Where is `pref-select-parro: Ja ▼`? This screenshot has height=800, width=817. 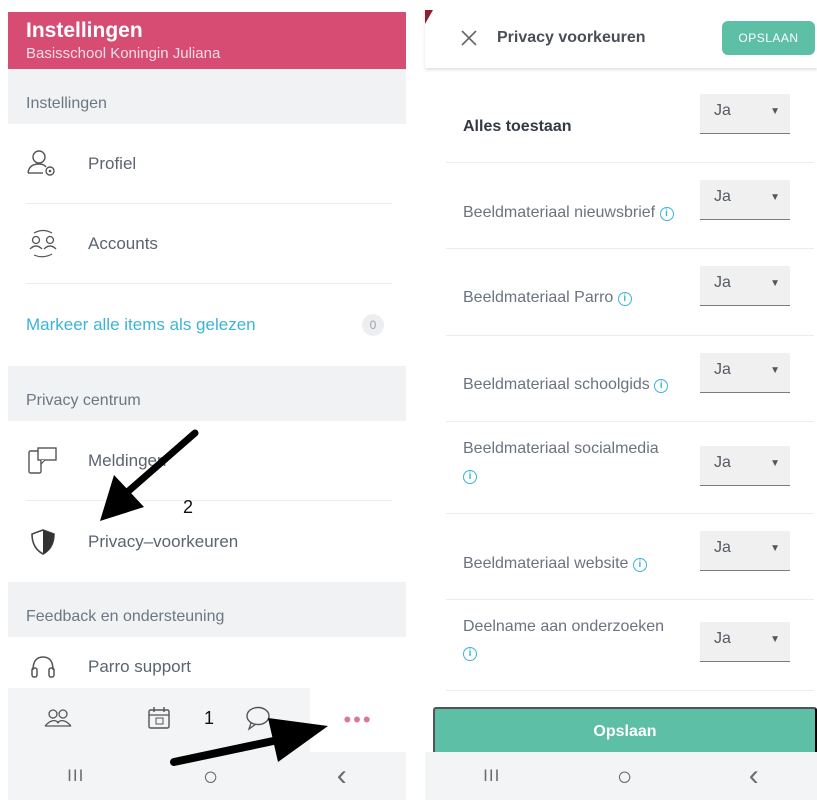
pref-select-parro: Ja ▼ is located at coordinates (745, 286).